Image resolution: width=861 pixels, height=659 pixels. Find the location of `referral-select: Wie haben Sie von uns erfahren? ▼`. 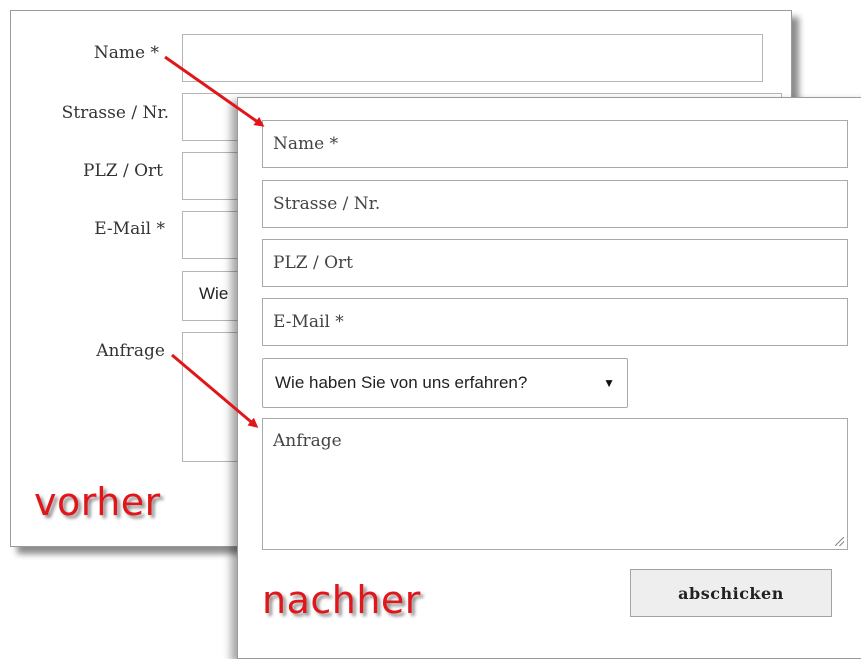

referral-select: Wie haben Sie von uns erfahren? ▼ is located at coordinates (445, 383).